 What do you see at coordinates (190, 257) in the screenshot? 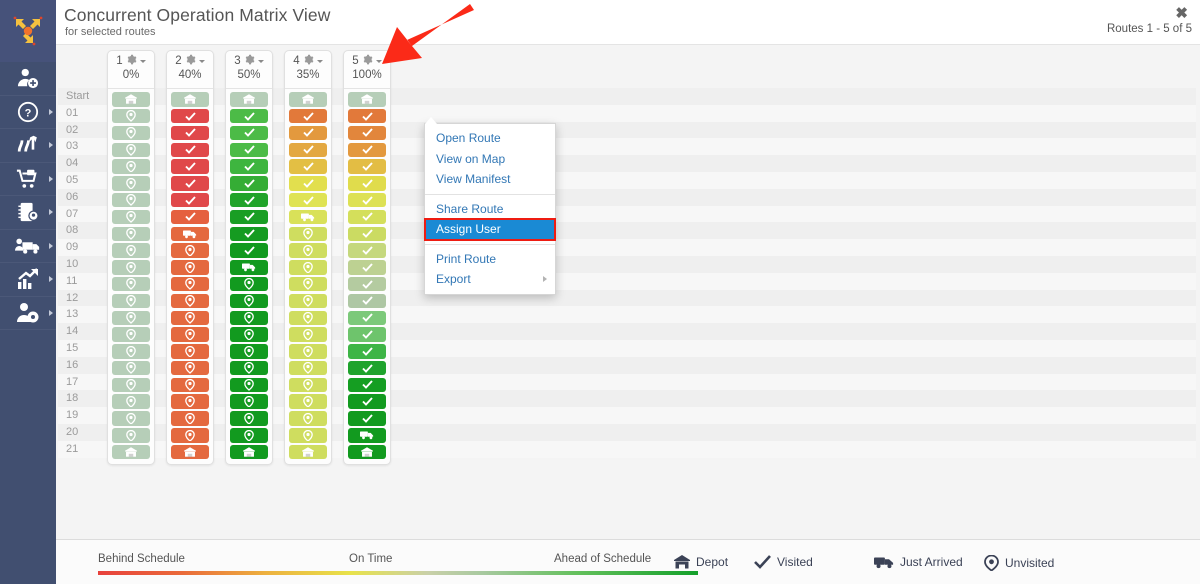
I see `route-column-2: 2 40%` at bounding box center [190, 257].